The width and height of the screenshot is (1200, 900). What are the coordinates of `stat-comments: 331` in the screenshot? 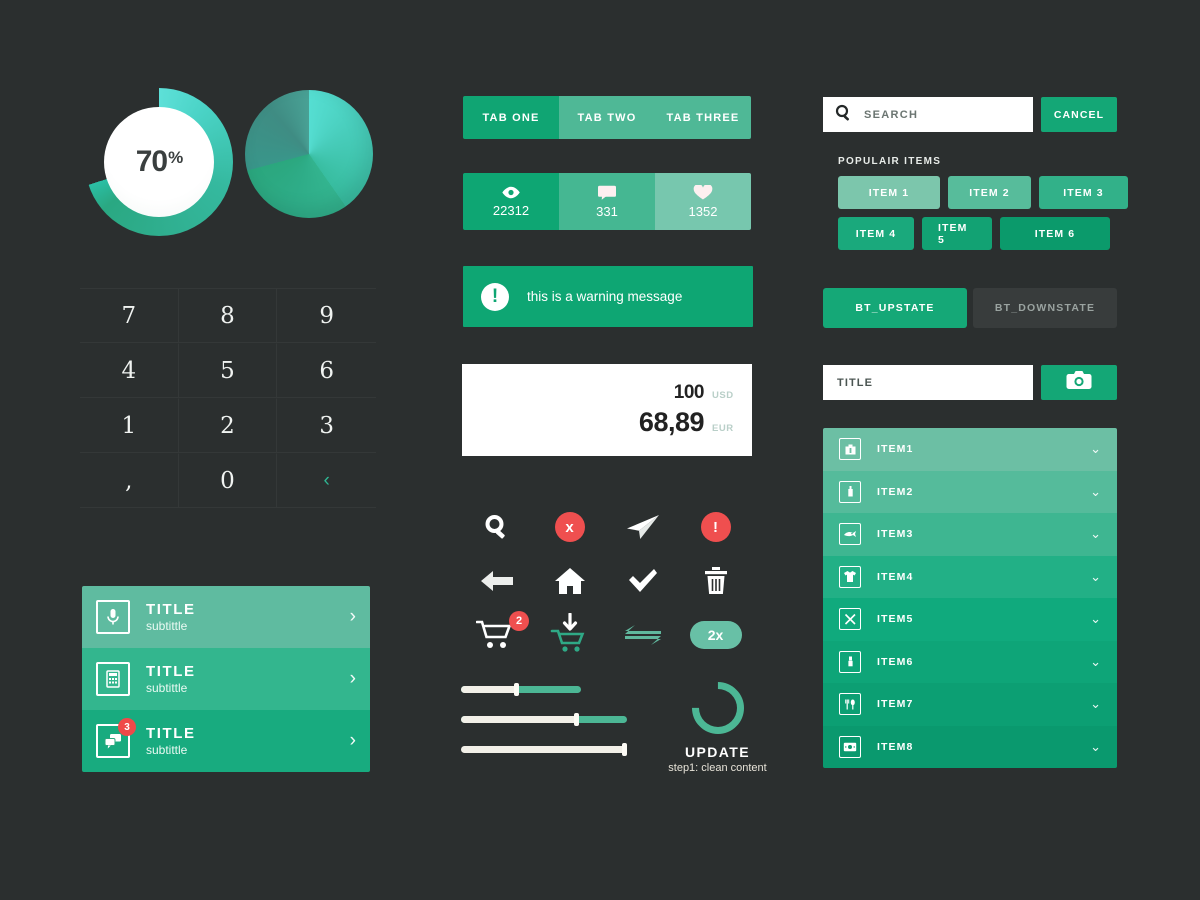 It's located at (607, 201).